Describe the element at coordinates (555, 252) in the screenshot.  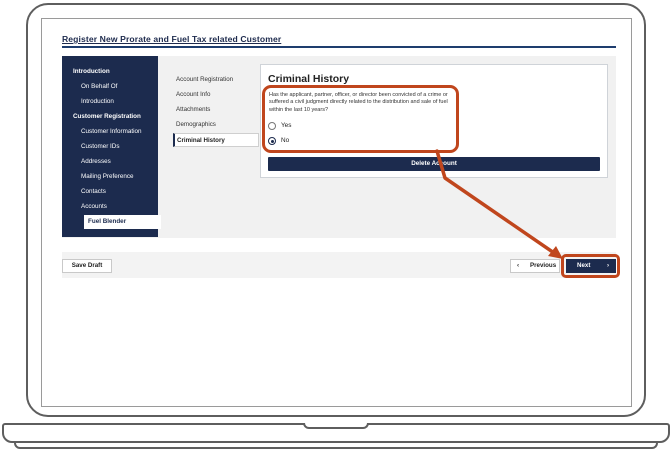
I see `arrow-head` at that location.